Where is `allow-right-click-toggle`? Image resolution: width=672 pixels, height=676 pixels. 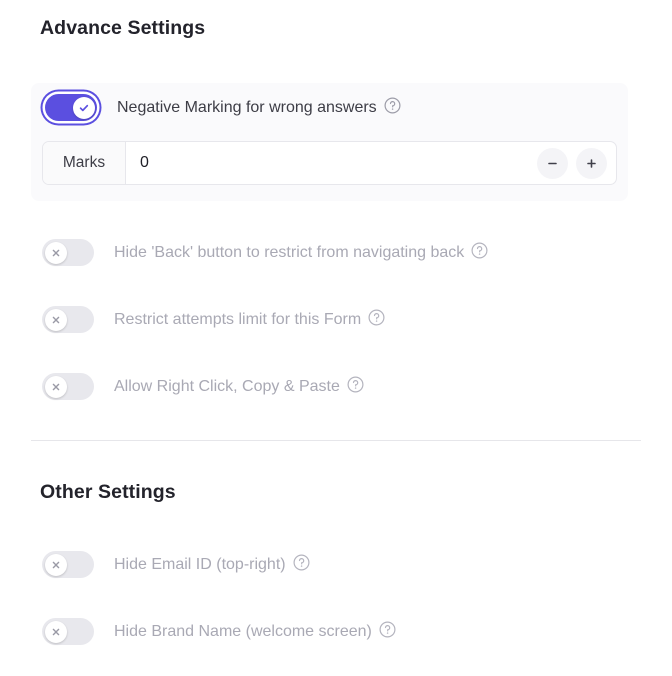
allow-right-click-toggle is located at coordinates (68, 386).